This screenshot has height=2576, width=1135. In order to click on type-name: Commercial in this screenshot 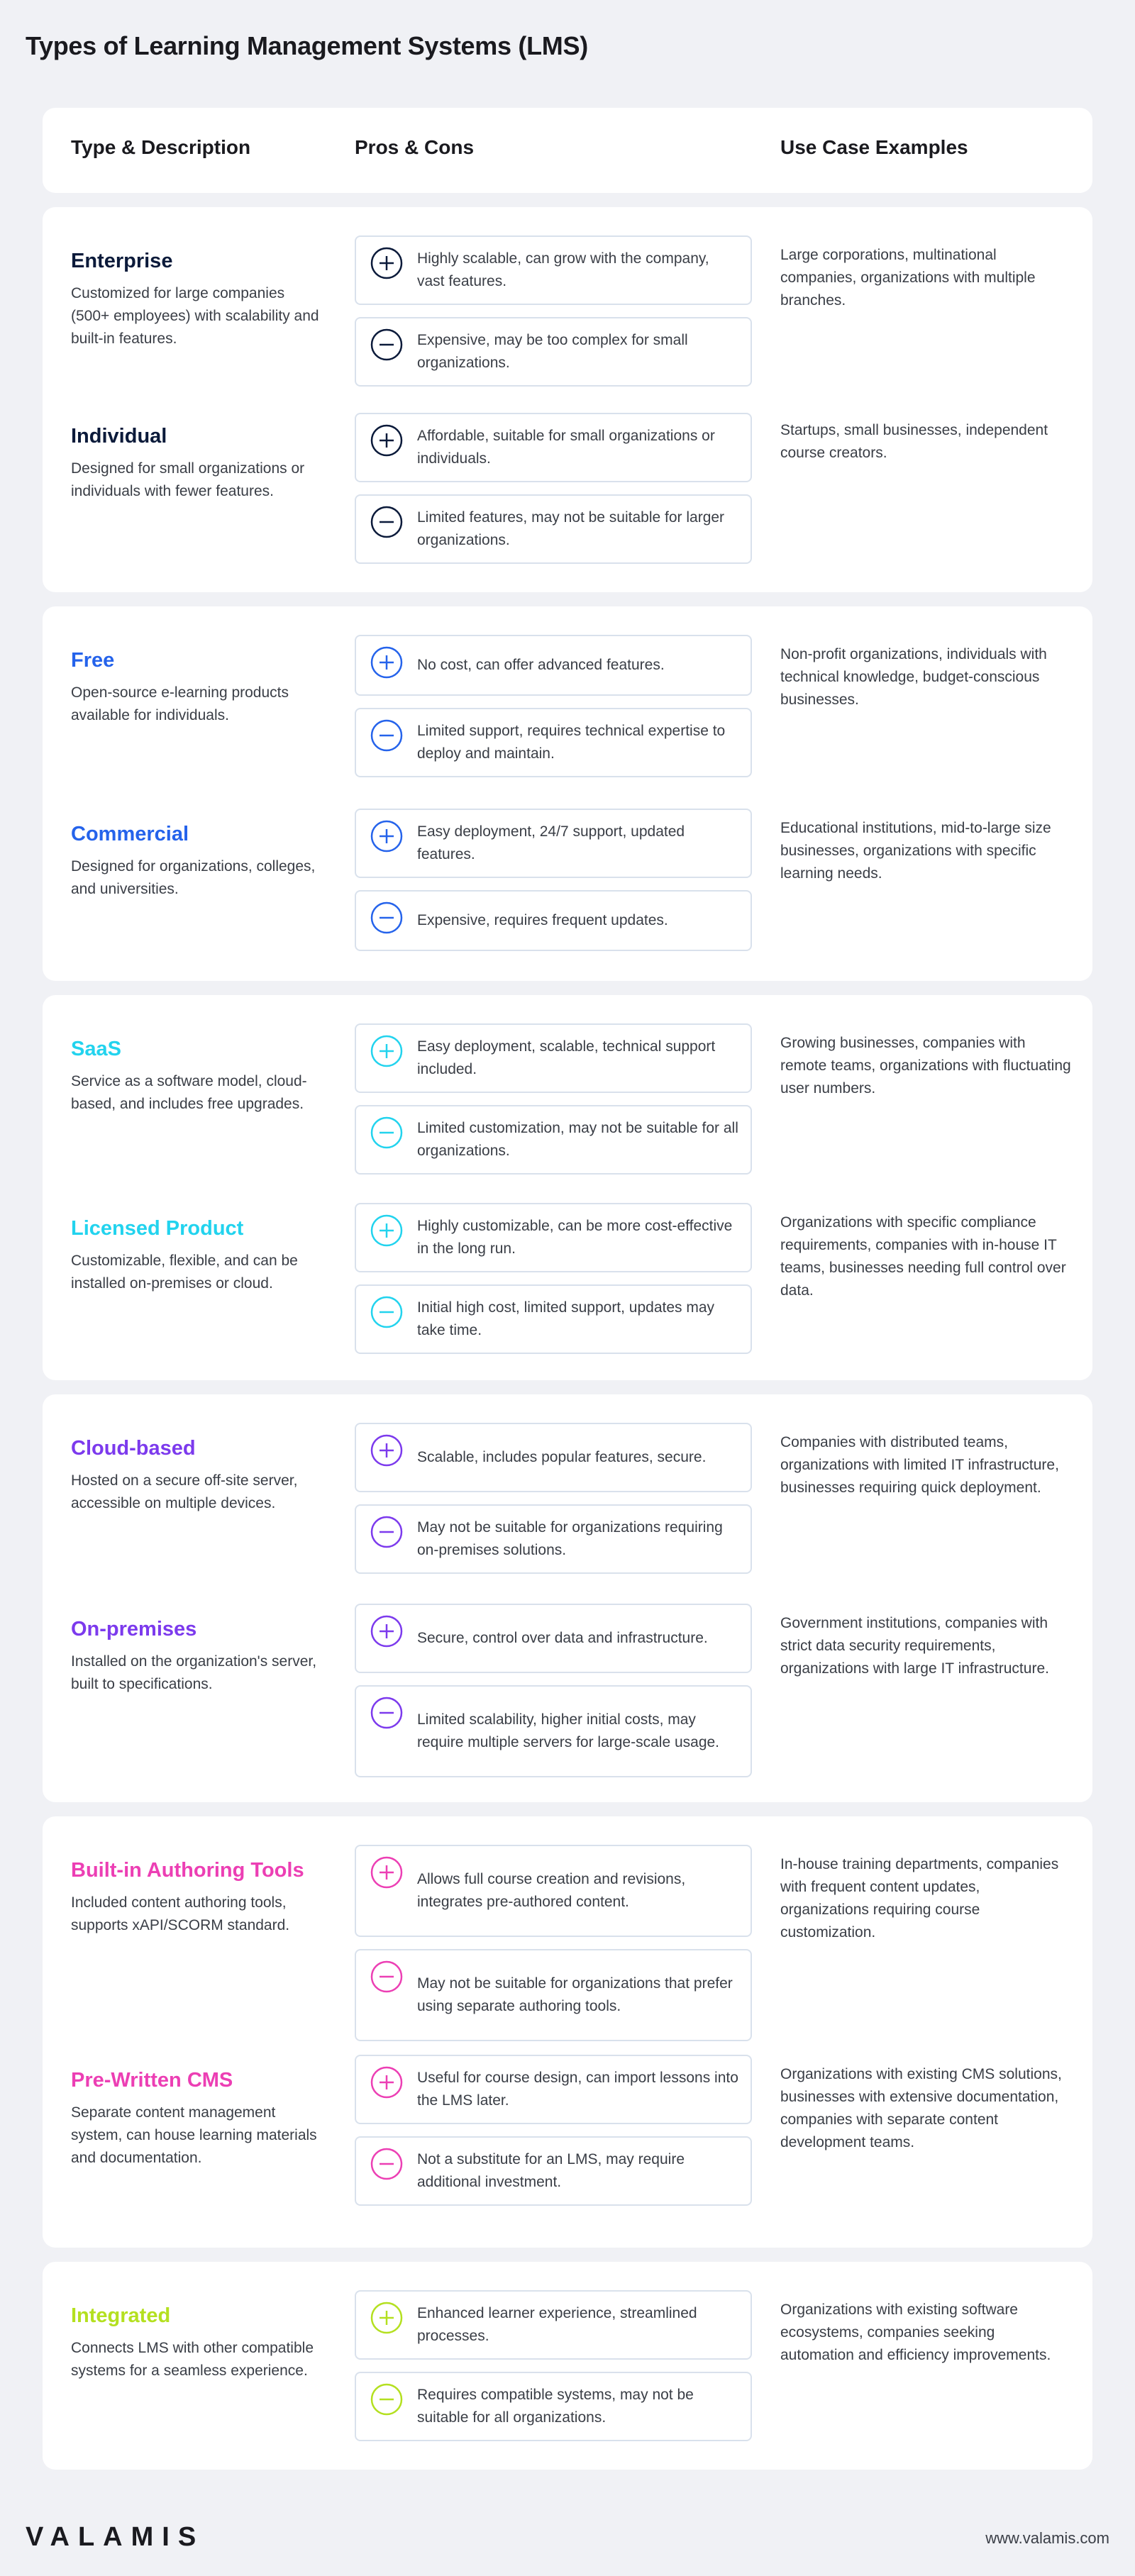, I will do `click(130, 834)`.